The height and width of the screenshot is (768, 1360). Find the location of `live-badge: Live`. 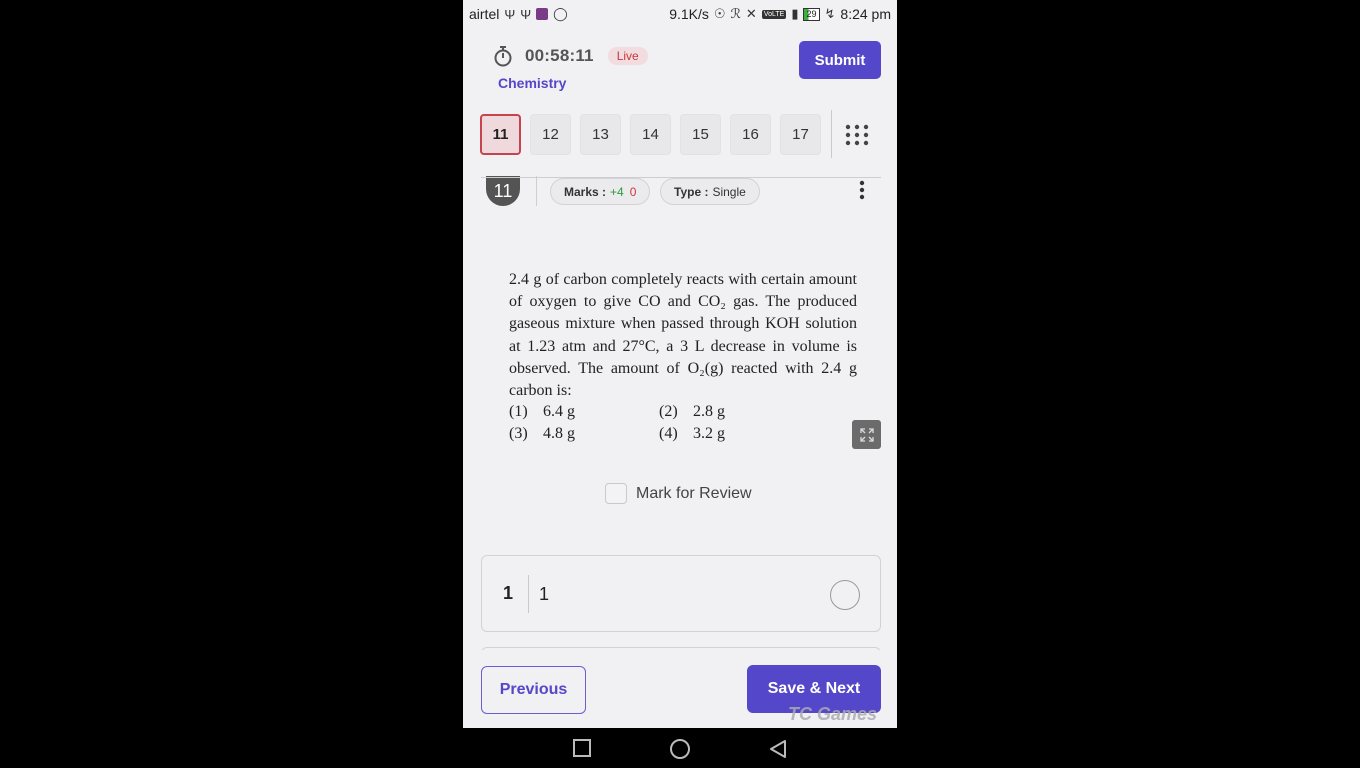

live-badge: Live is located at coordinates (627, 56).